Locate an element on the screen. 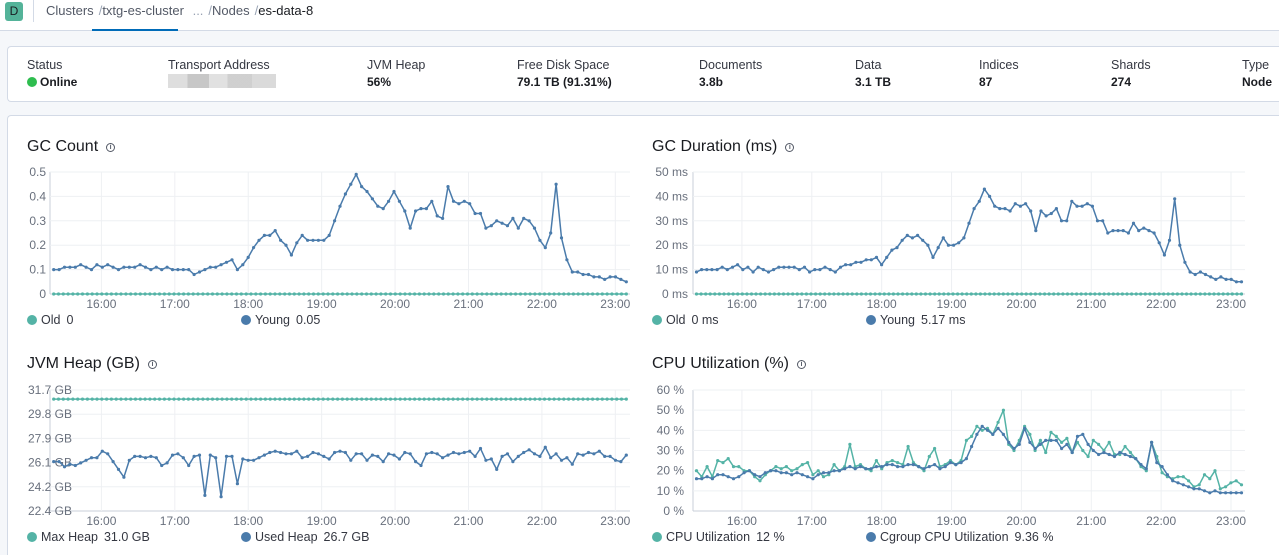 Image resolution: width=1279 pixels, height=555 pixels. stat-label: Indices is located at coordinates (999, 65).